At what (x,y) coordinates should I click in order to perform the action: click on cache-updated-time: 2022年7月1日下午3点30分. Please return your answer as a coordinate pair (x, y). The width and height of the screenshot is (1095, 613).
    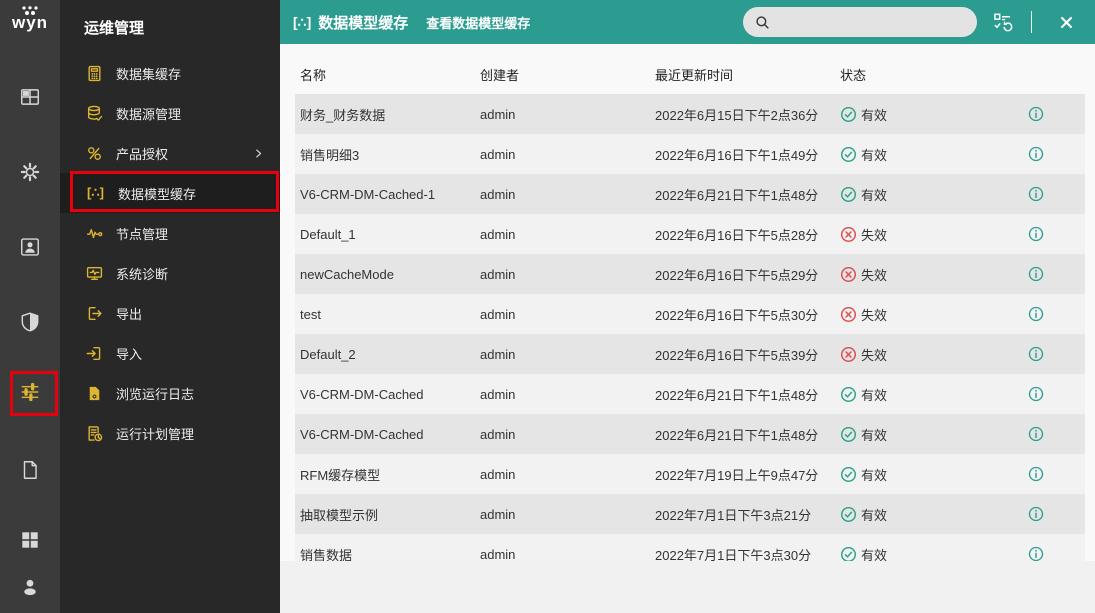
    Looking at the image, I should click on (733, 554).